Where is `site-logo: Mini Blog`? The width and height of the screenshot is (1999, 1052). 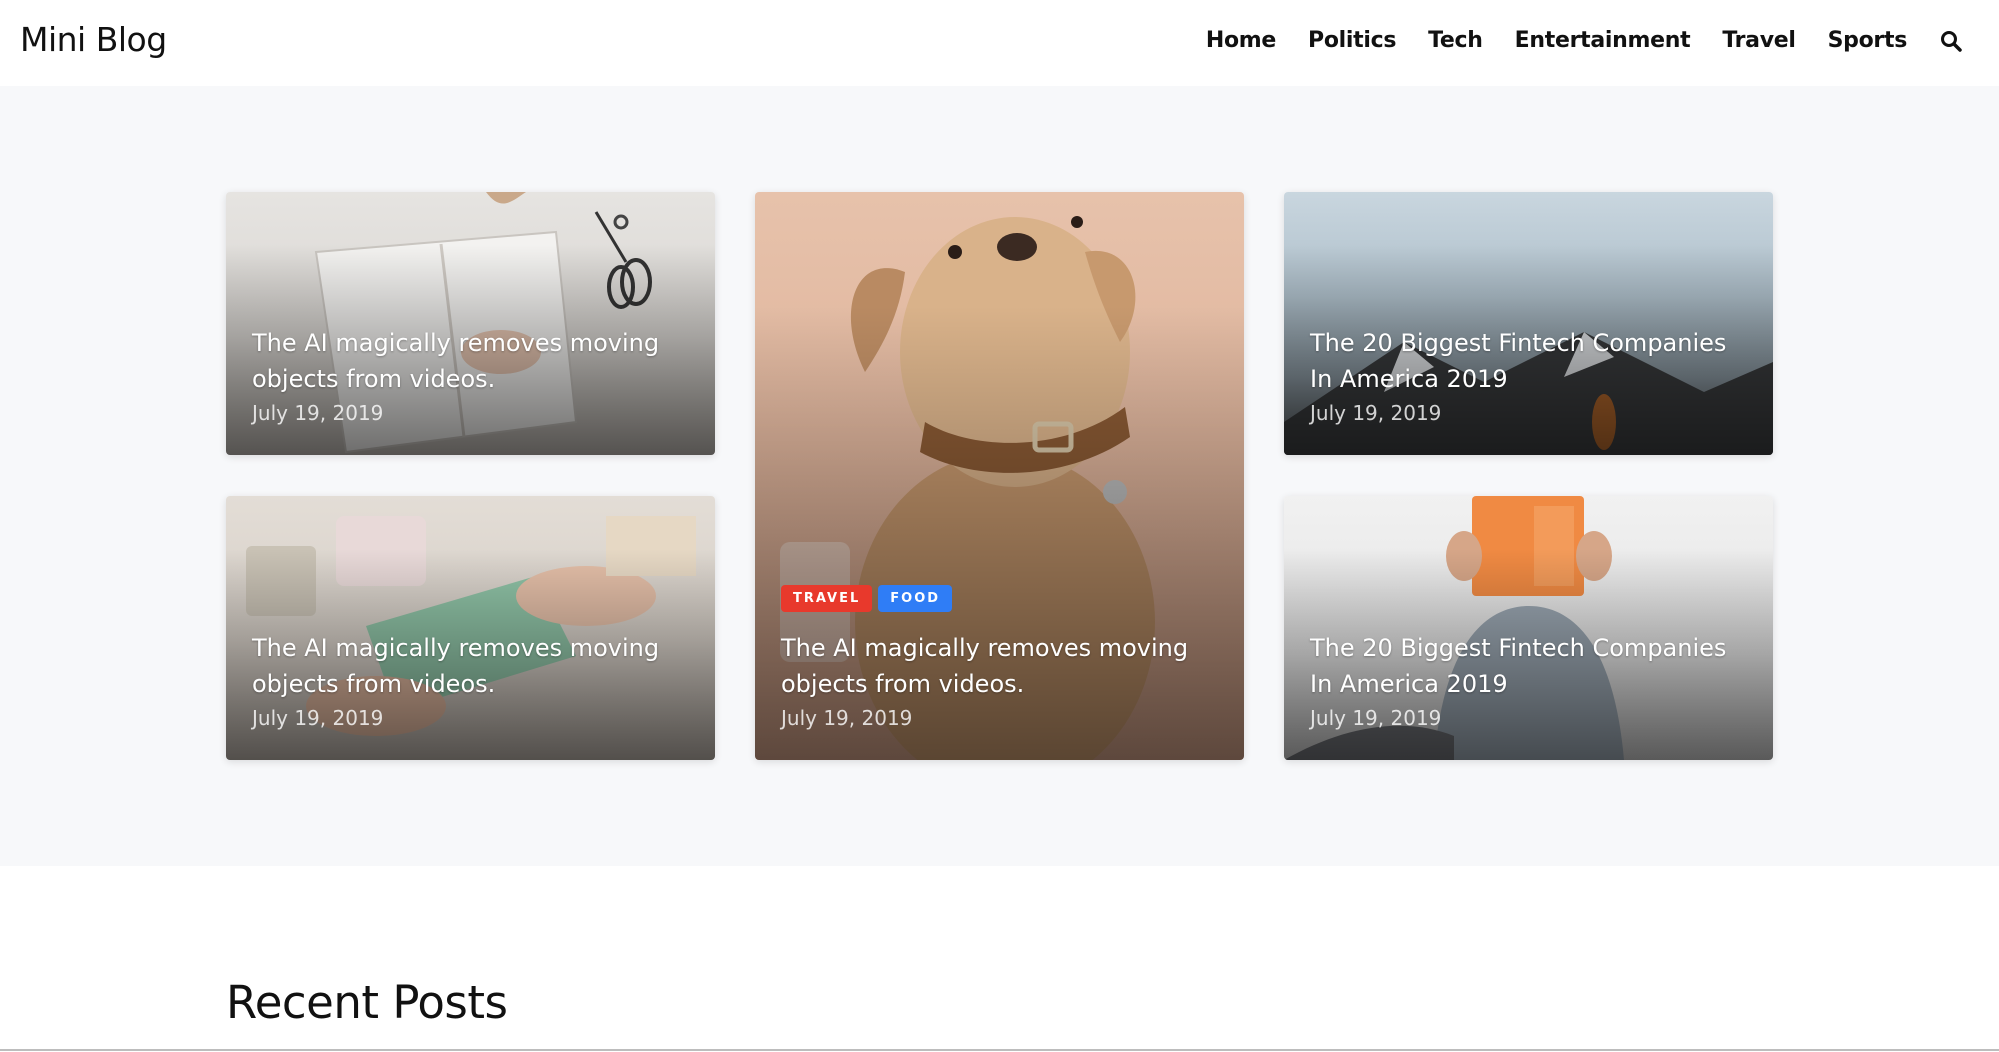
site-logo: Mini Blog is located at coordinates (93, 39).